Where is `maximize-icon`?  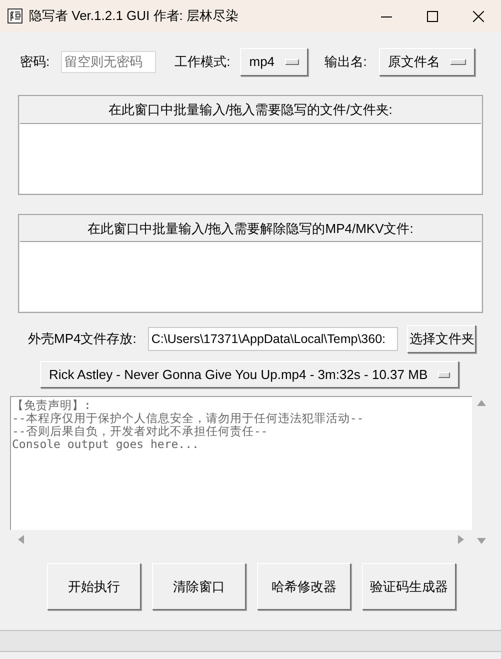 maximize-icon is located at coordinates (432, 16).